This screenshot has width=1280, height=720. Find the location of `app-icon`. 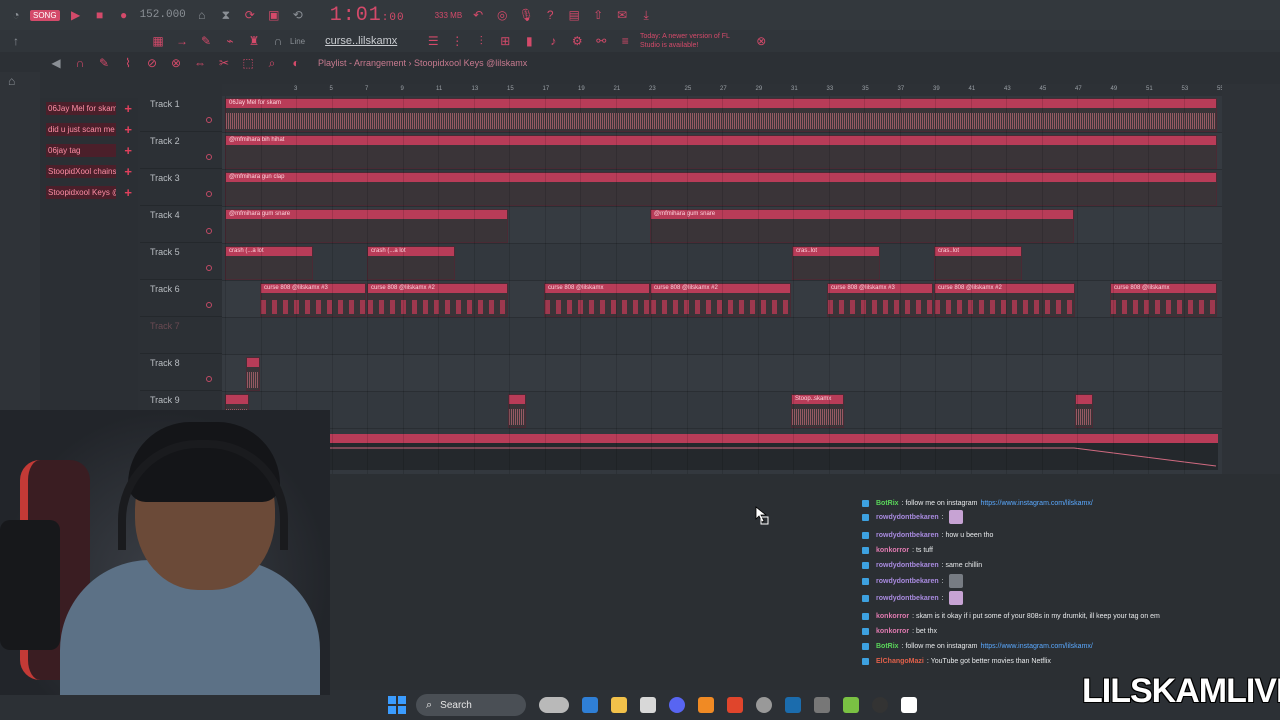

app-icon is located at coordinates (822, 705).